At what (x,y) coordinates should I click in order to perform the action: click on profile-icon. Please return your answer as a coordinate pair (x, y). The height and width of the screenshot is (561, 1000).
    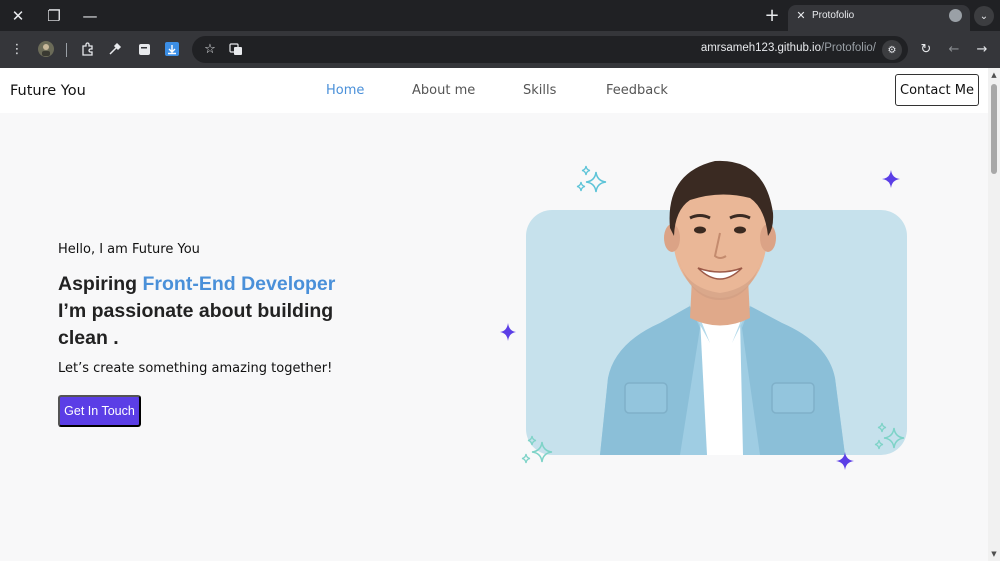
    Looking at the image, I should click on (46, 49).